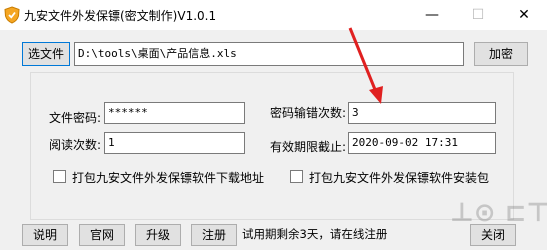  What do you see at coordinates (399, 177) in the screenshot?
I see `pack-installer-label: 打包九安文件外发保镖软件安装包` at bounding box center [399, 177].